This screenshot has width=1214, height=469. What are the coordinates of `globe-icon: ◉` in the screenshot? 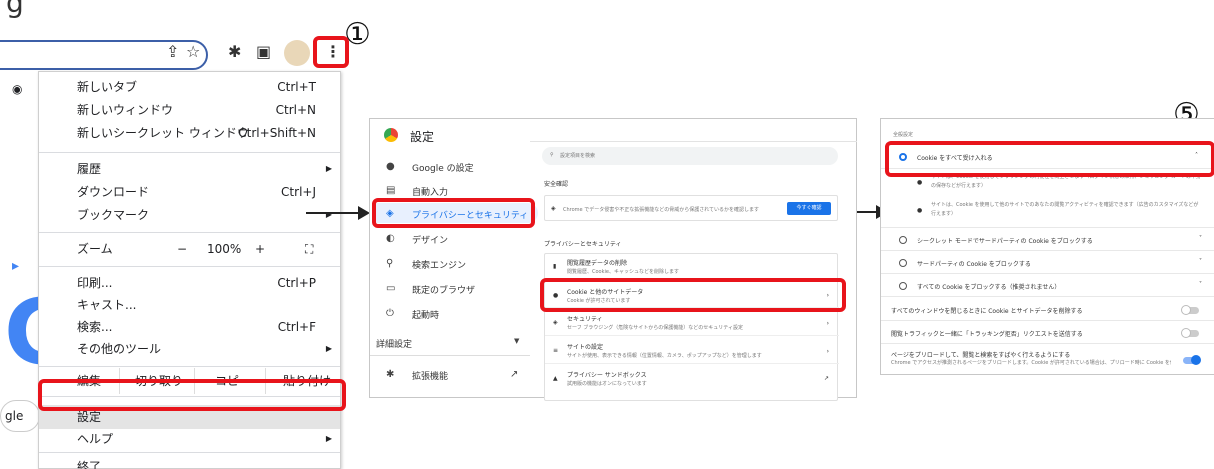 It's located at (17, 89).